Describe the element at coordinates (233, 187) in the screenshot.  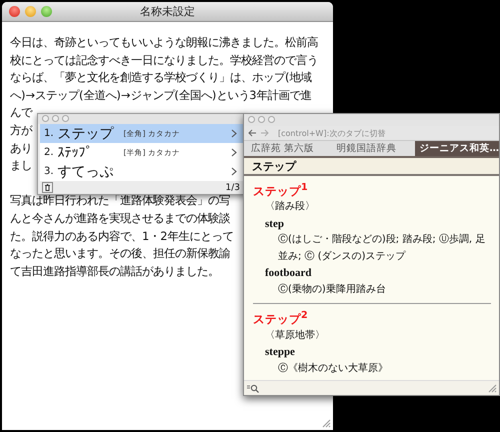
I see `page-counter: 1/3` at that location.